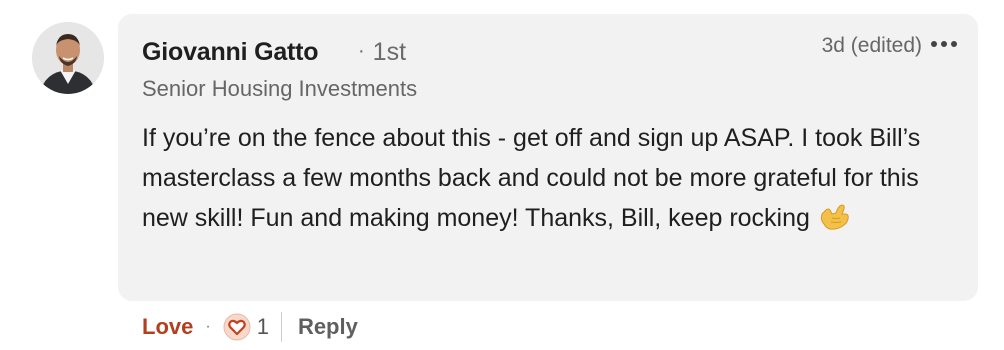 Image resolution: width=1004 pixels, height=350 pixels. I want to click on actions-divider, so click(281, 327).